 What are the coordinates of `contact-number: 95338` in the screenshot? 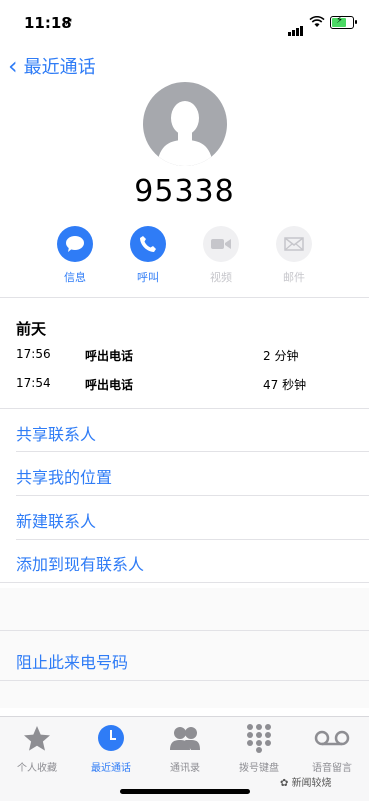 It's located at (184, 191).